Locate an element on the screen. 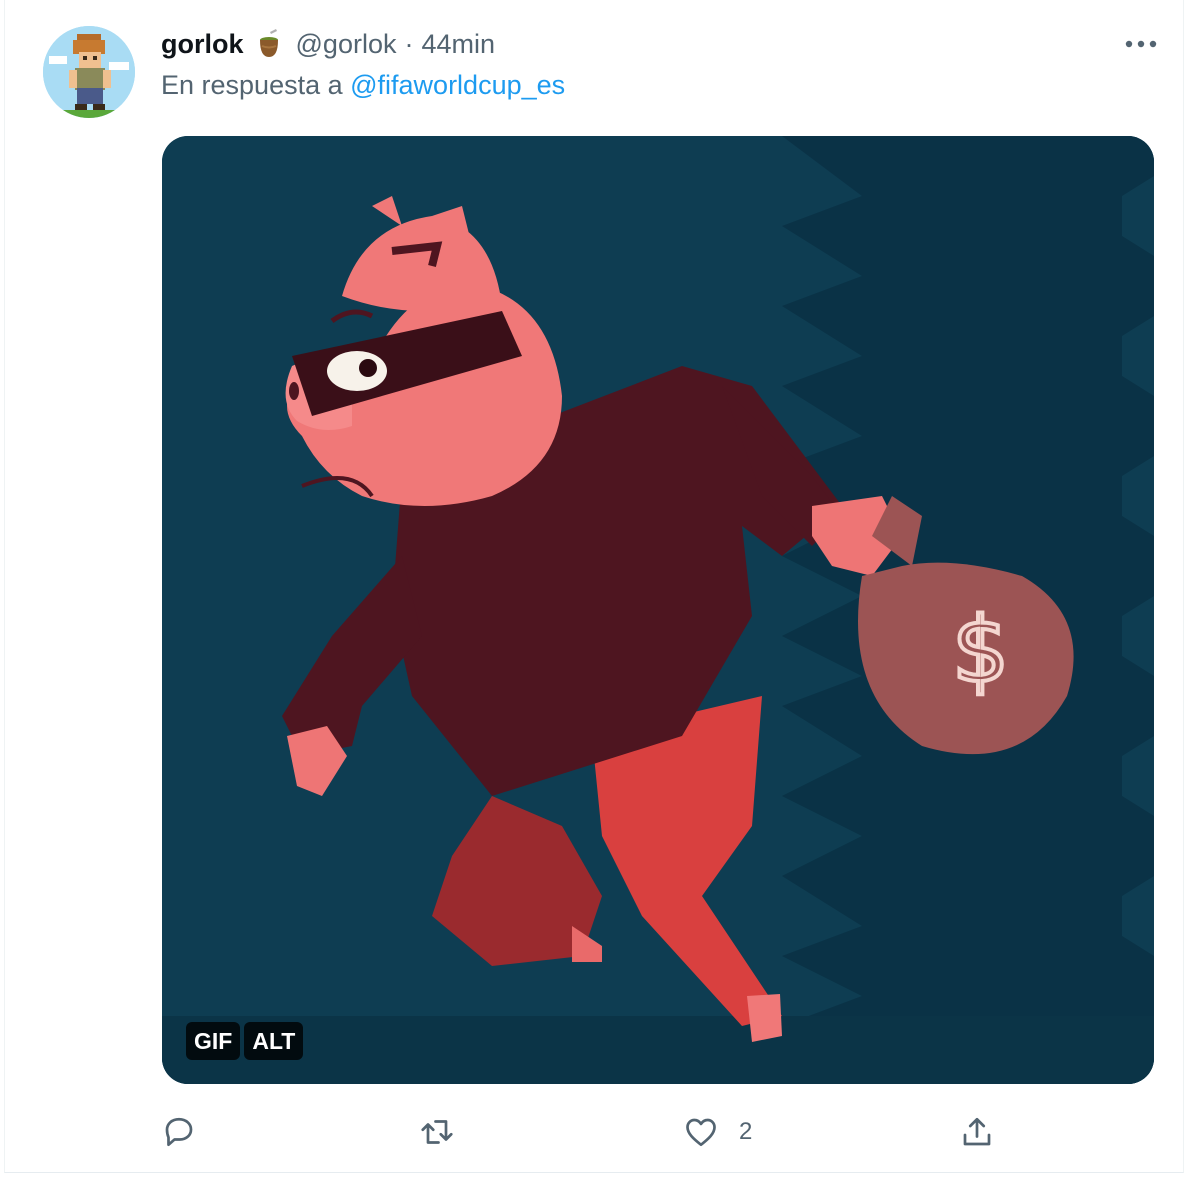 The image size is (1200, 1195). more-dots-icon is located at coordinates (1141, 44).